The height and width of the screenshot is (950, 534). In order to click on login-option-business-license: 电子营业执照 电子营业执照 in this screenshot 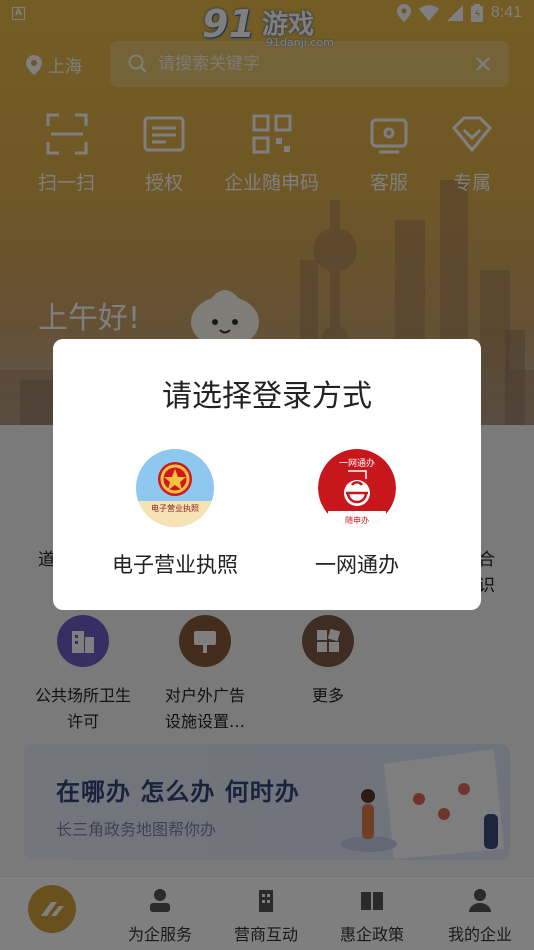, I will do `click(175, 514)`.